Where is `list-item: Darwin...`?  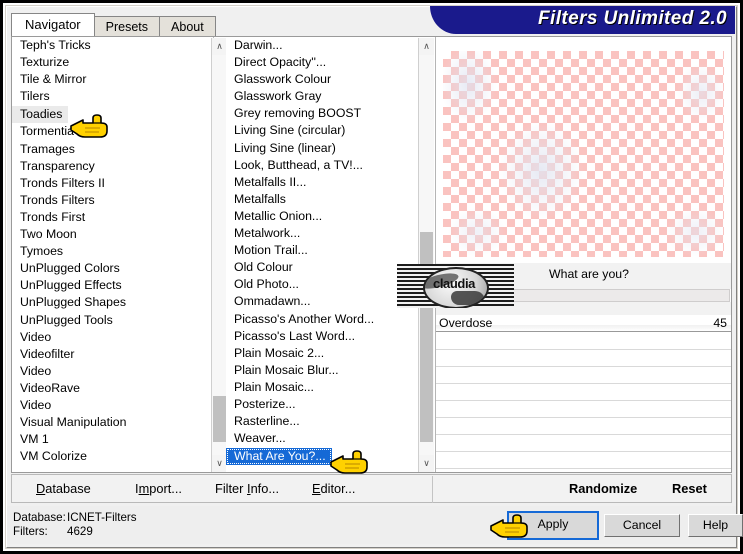 list-item: Darwin... is located at coordinates (322, 45).